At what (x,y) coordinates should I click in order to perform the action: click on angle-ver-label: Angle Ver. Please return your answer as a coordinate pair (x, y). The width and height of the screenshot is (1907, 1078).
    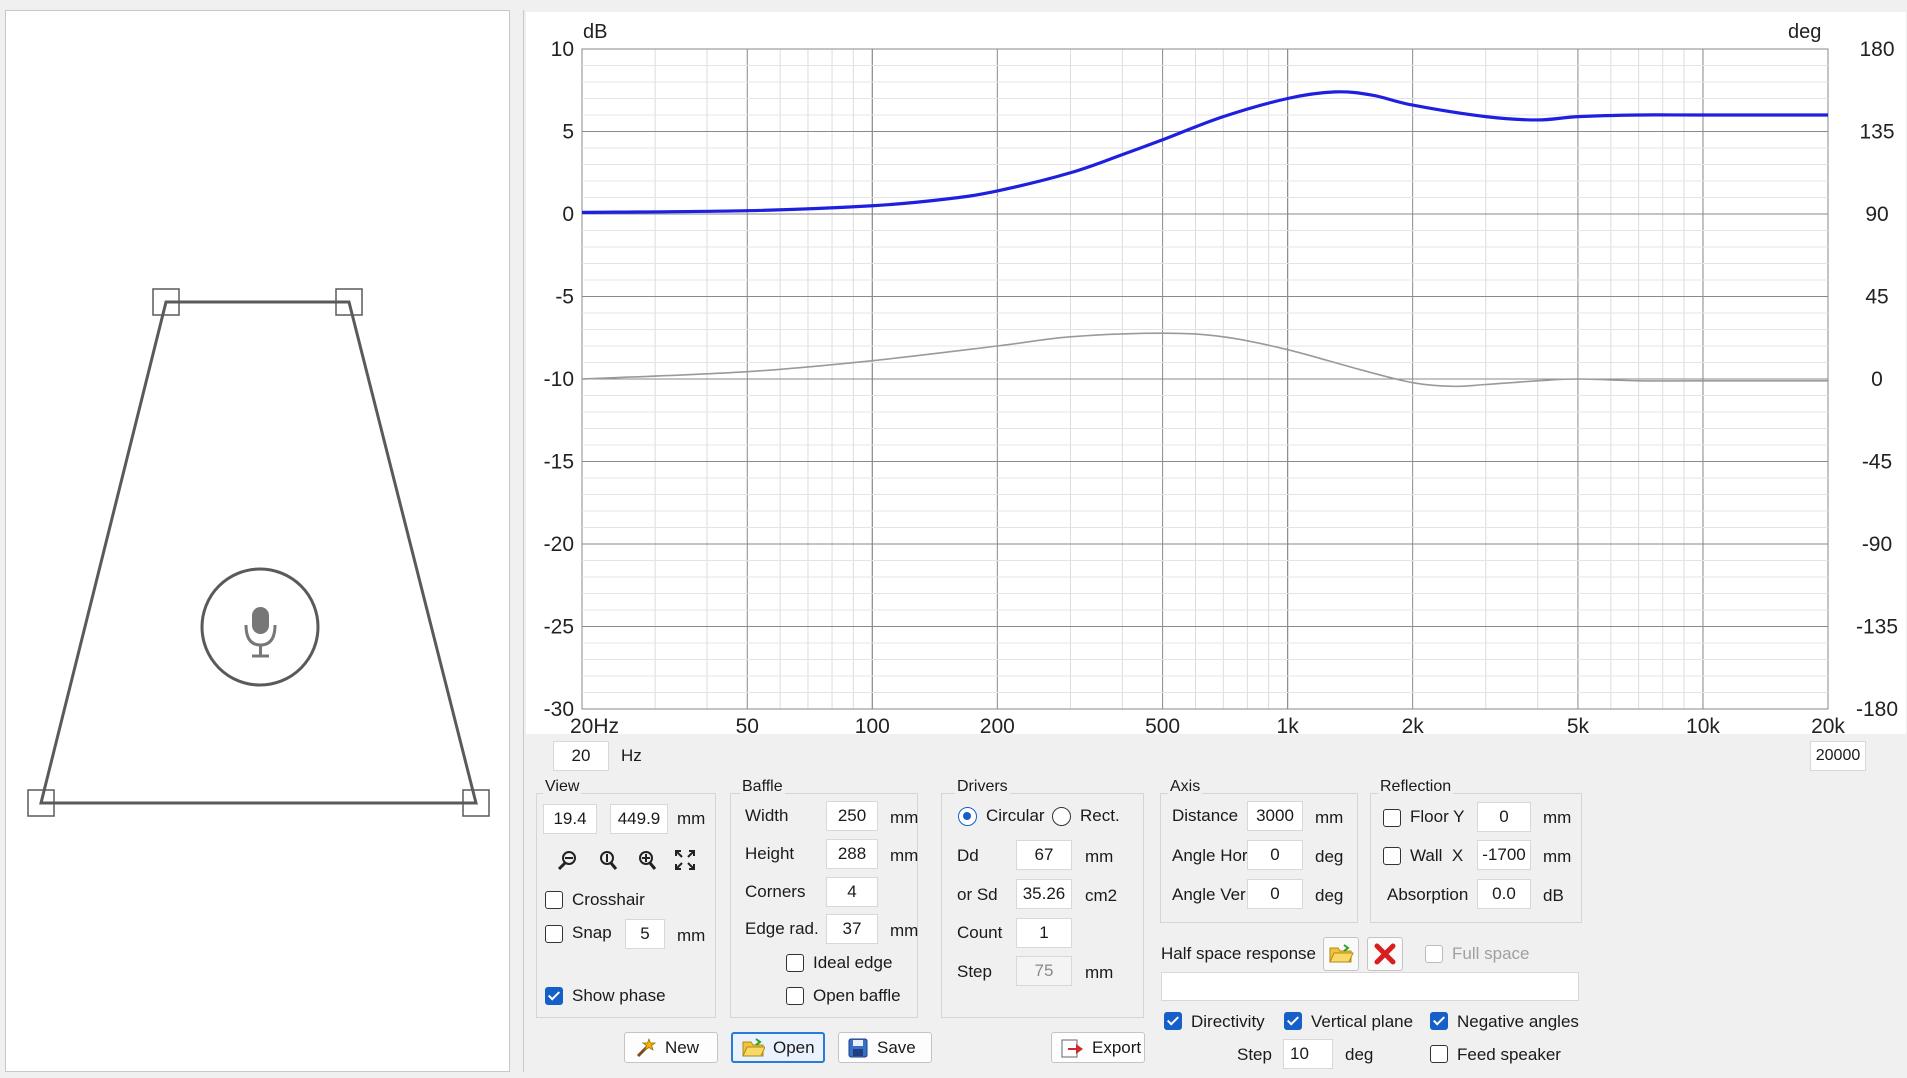
    Looking at the image, I should click on (1209, 894).